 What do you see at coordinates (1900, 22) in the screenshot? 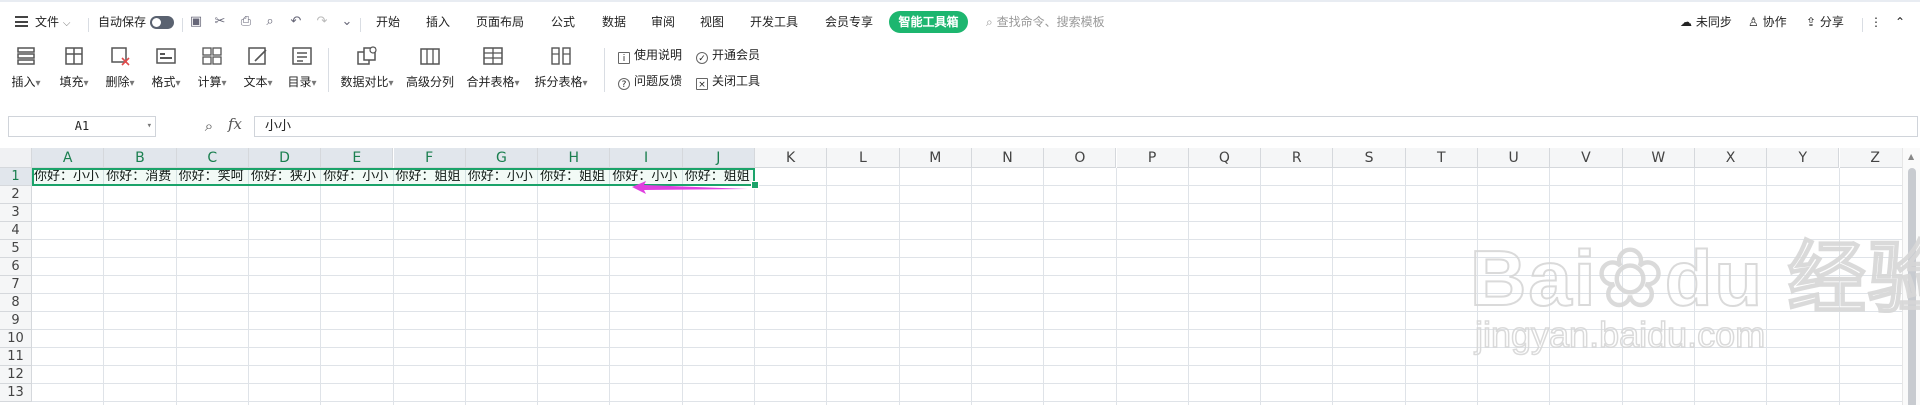
I see `collapse-ribbon-icon: ⌃` at bounding box center [1900, 22].